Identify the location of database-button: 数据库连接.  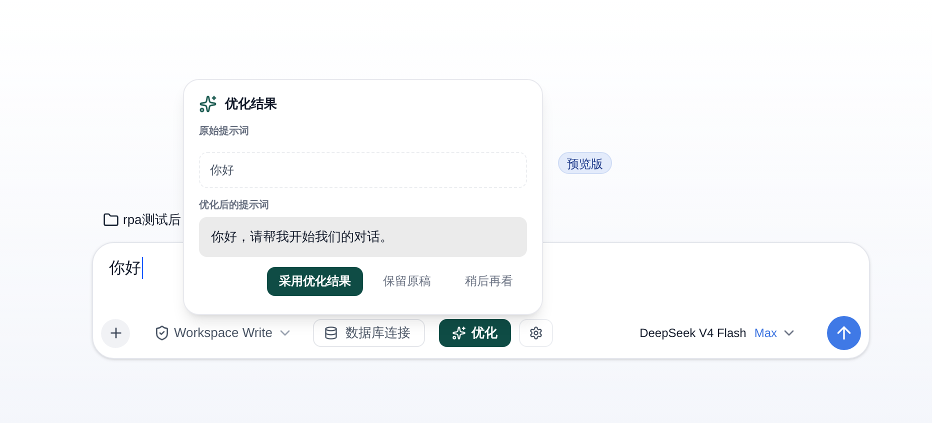
(368, 333).